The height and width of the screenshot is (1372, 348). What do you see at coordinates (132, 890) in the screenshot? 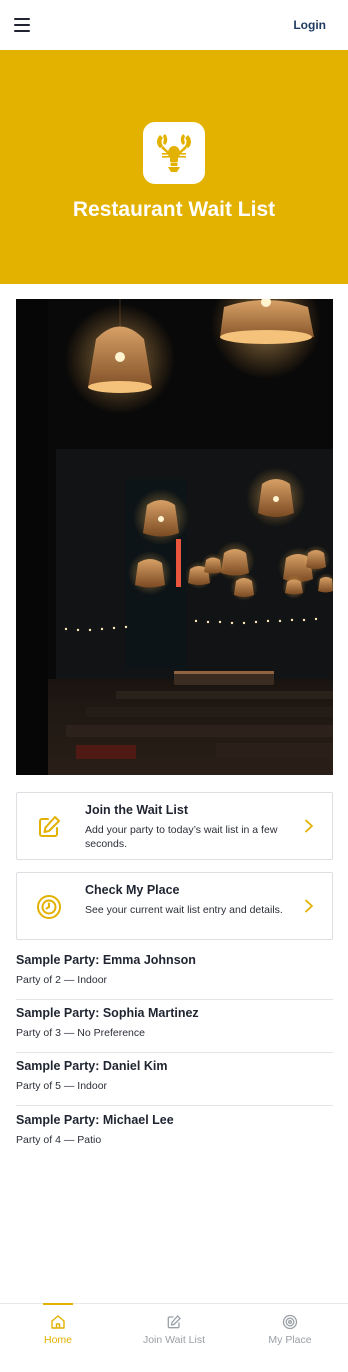
I see `card-title: Check My Place` at bounding box center [132, 890].